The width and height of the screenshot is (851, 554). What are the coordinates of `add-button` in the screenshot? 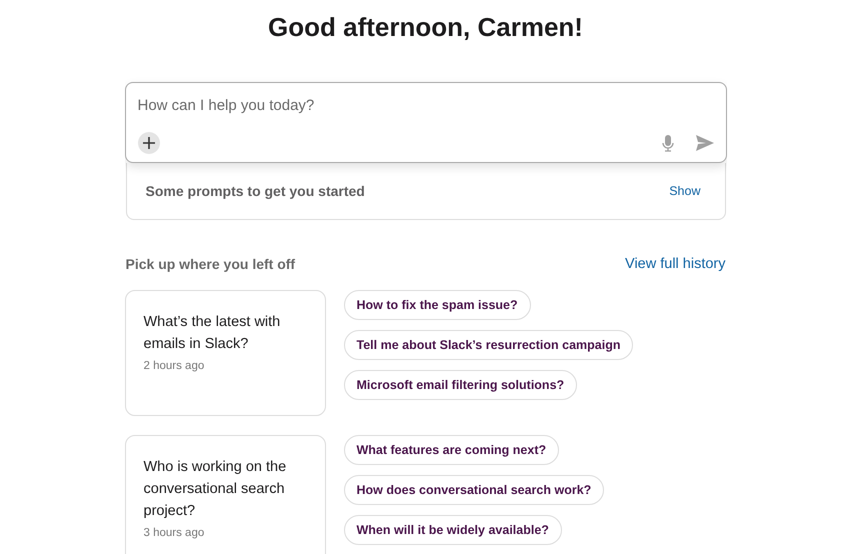 It's located at (149, 143).